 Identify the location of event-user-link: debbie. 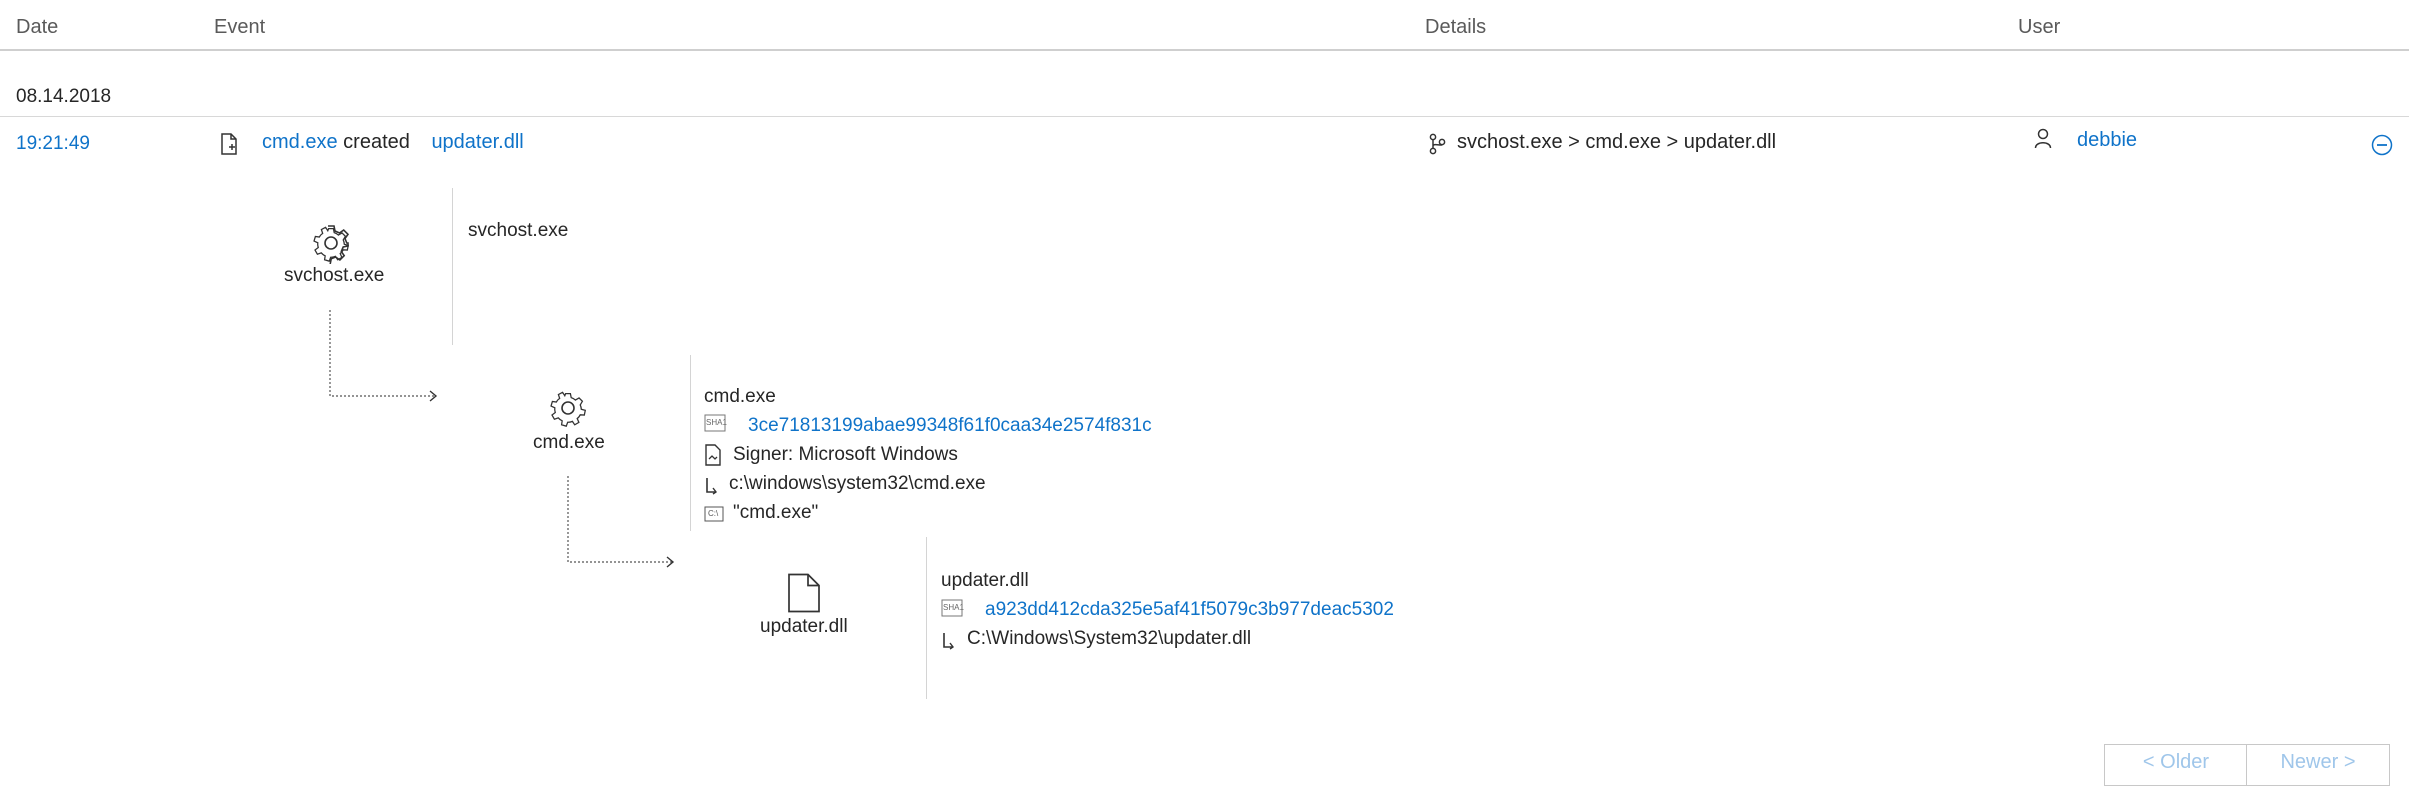
(2107, 140).